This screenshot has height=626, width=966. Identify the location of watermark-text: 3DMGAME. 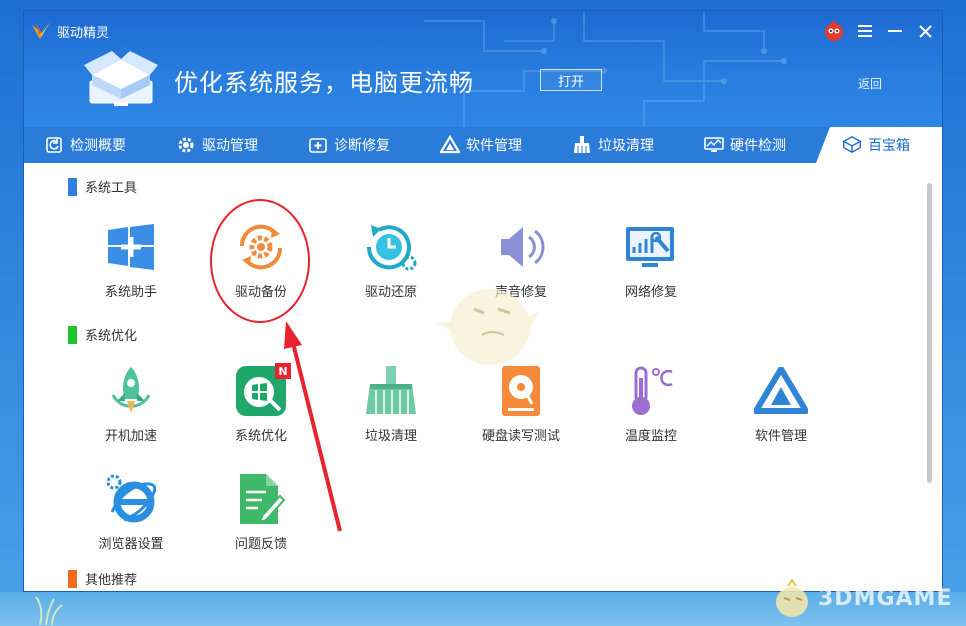
(885, 598).